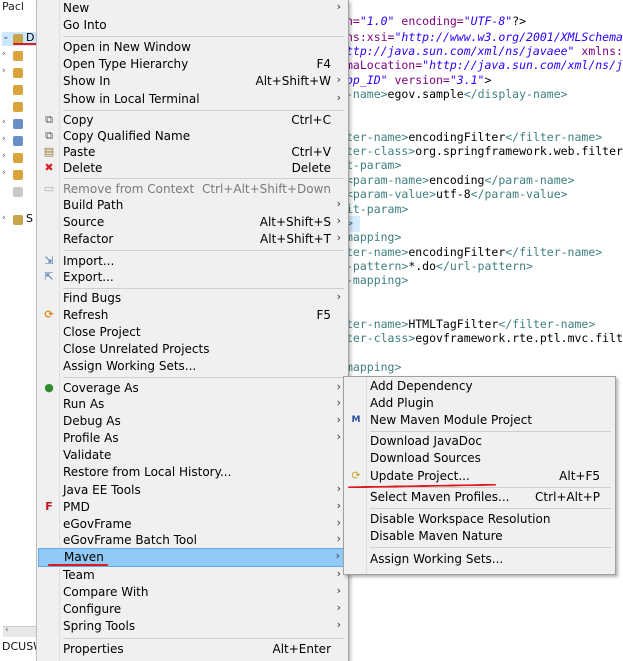 This screenshot has height=661, width=623. I want to click on code-line: -name>egov.sample</display-name>, so click(457, 94).